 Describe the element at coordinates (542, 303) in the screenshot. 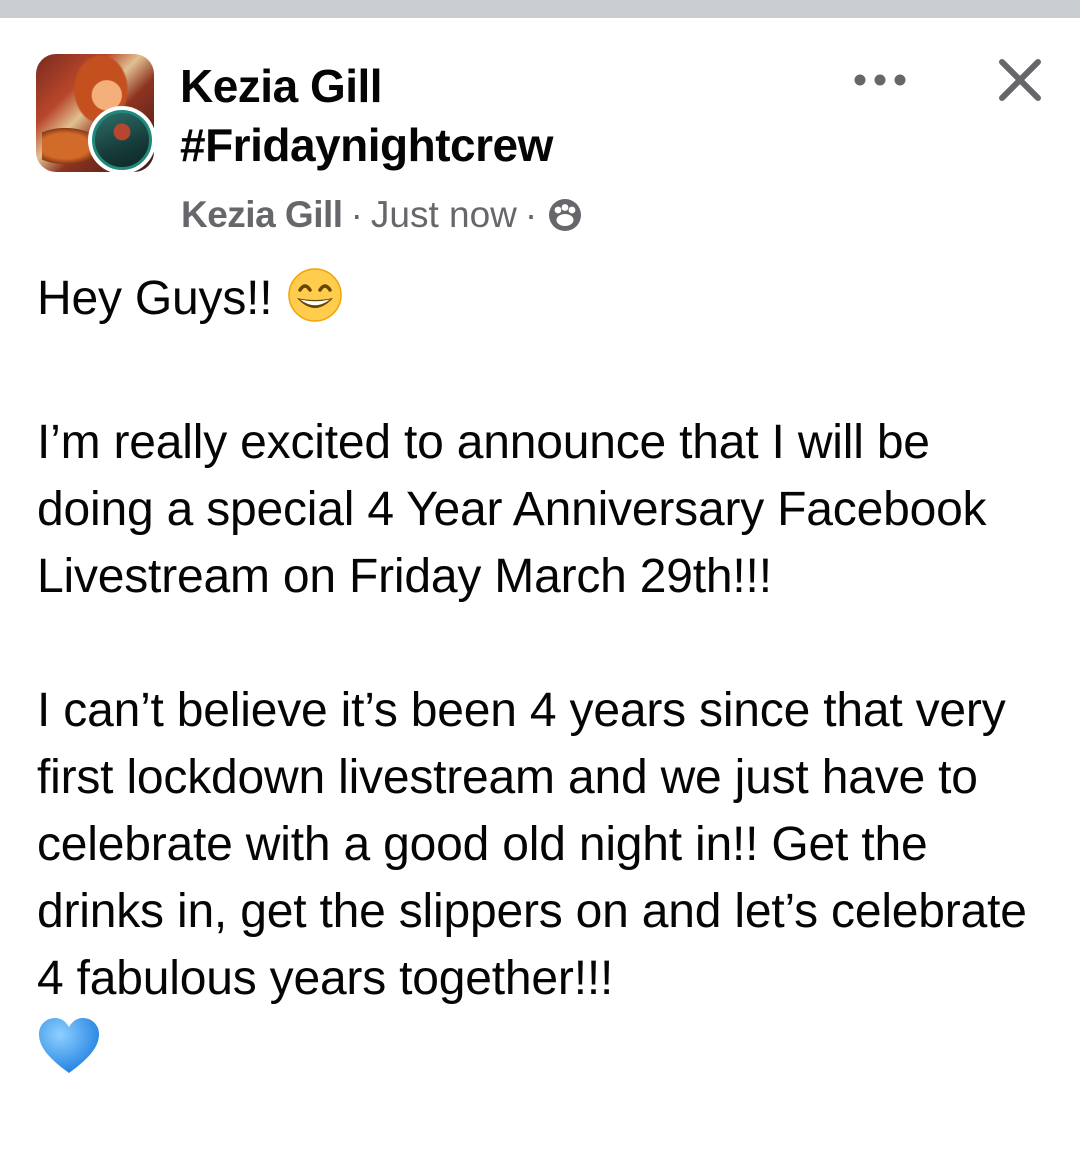

I see `greeting-line: Hey Guys!!` at that location.